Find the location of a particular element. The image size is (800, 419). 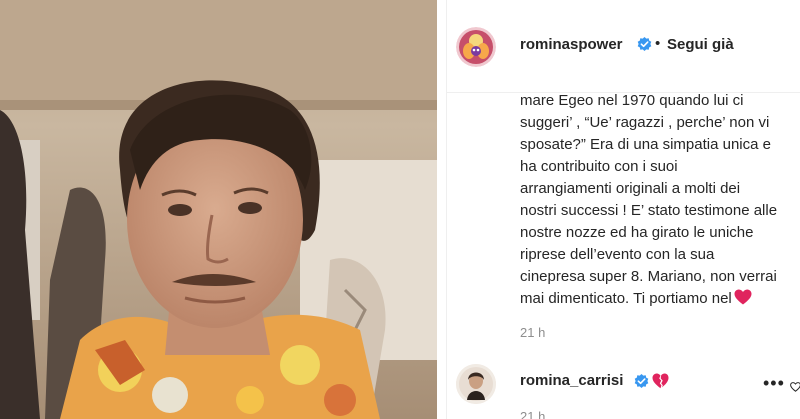

more-options-icon: ••• is located at coordinates (774, 383).